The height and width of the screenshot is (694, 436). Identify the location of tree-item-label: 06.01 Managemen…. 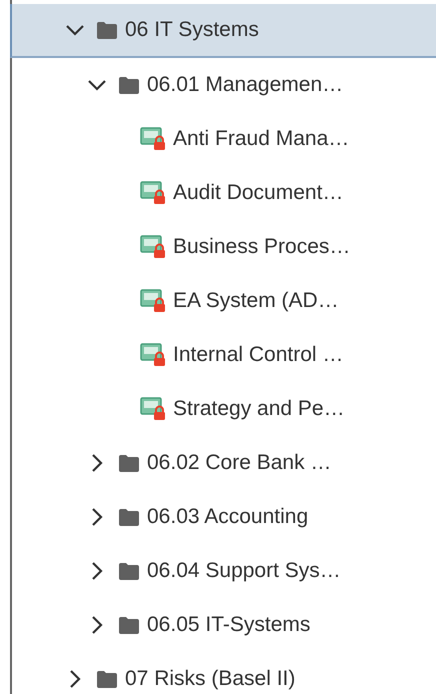
(245, 85).